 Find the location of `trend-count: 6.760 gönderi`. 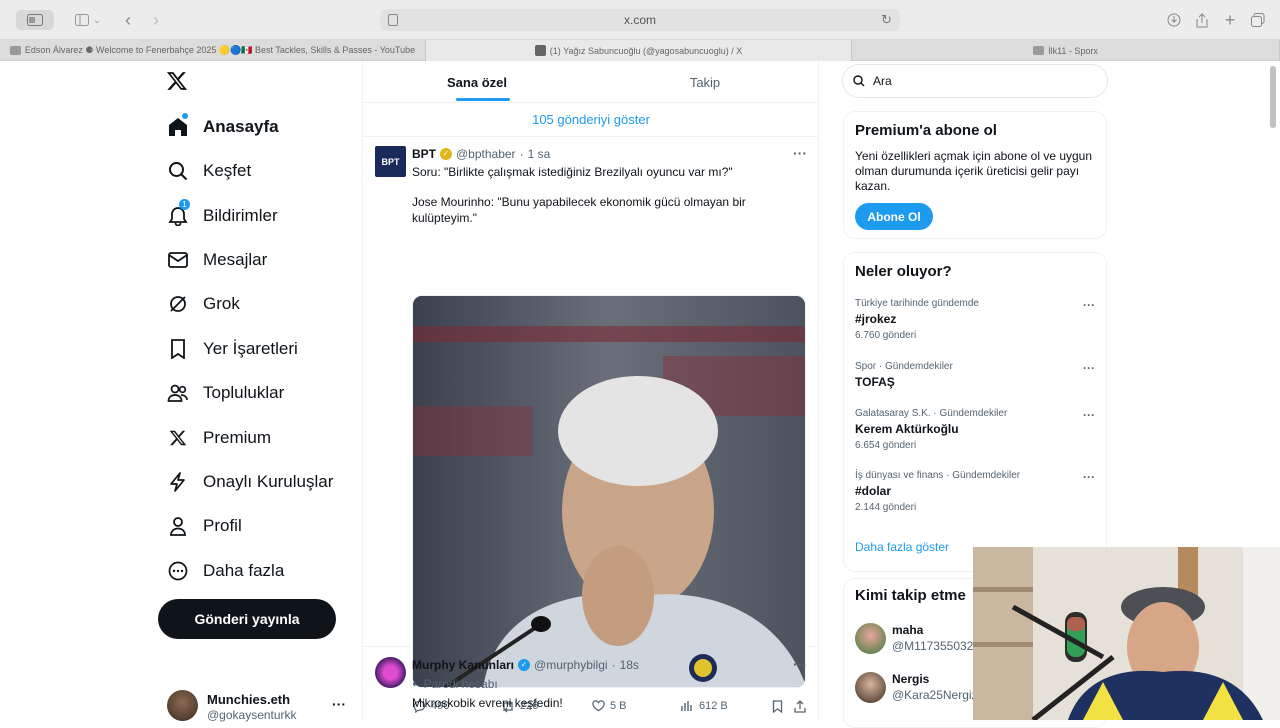

trend-count: 6.760 gönderi is located at coordinates (886, 335).